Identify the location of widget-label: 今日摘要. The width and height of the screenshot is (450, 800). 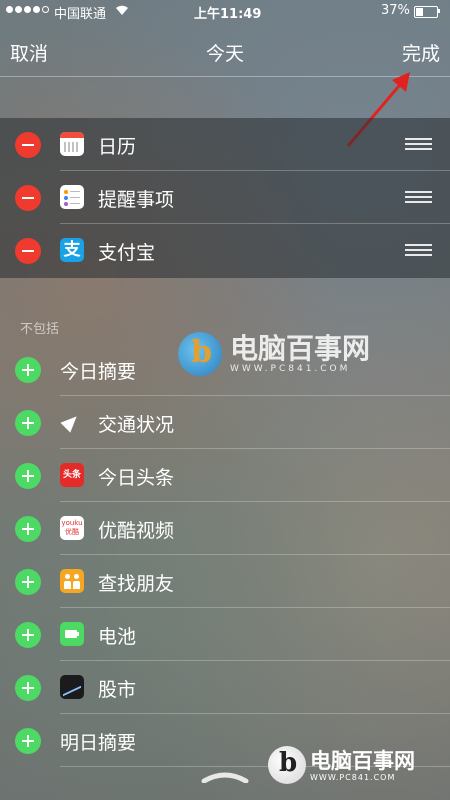
(98, 372).